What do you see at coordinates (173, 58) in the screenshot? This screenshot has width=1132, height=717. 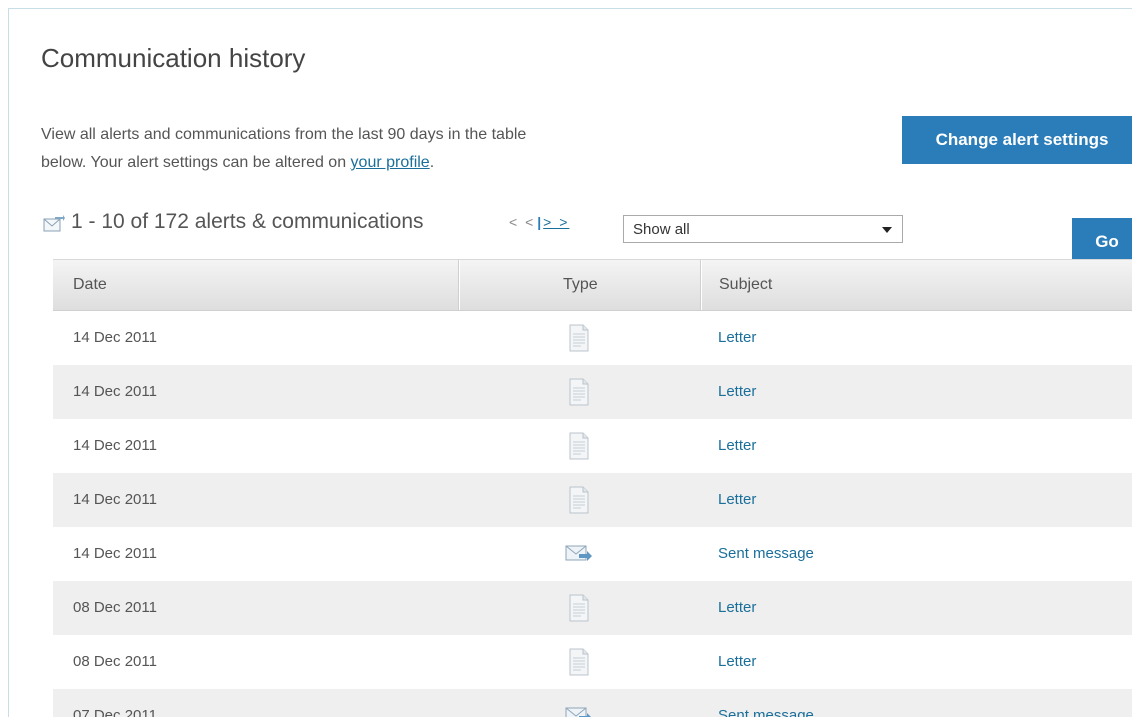 I see `page-title: Communication history` at bounding box center [173, 58].